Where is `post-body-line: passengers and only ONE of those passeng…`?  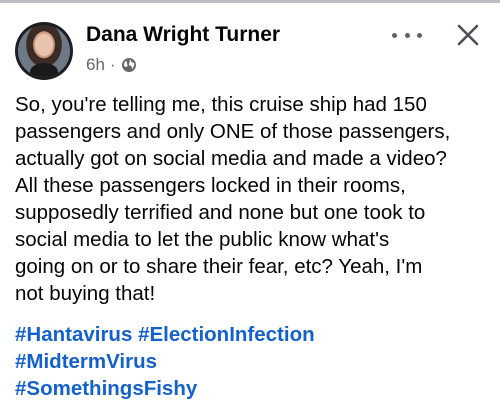
post-body-line: passengers and only ONE of those passeng… is located at coordinates (233, 131).